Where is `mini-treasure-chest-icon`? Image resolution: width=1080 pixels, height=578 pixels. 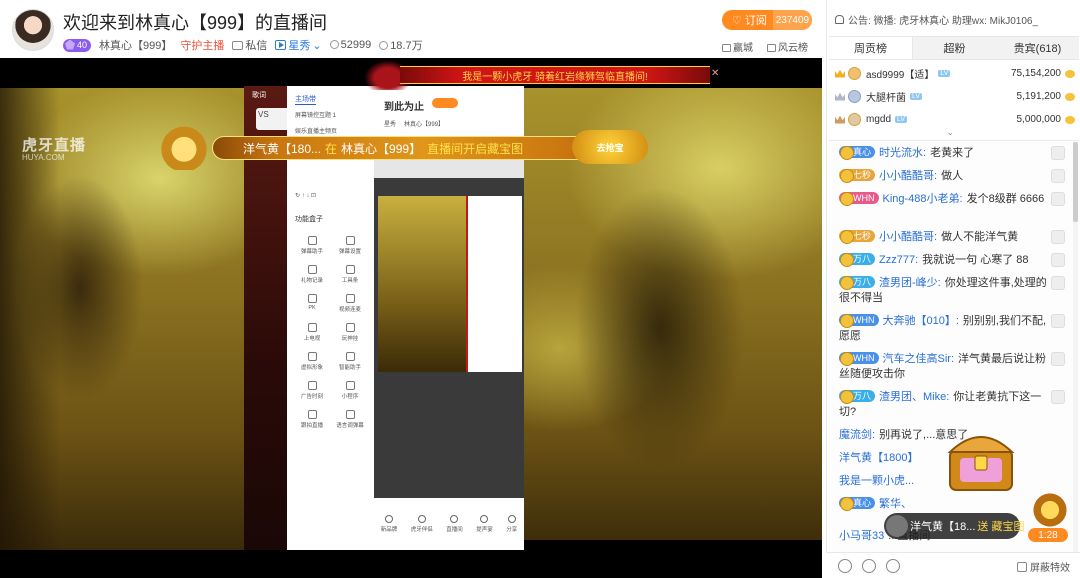 mini-treasure-chest-icon is located at coordinates (1050, 508).